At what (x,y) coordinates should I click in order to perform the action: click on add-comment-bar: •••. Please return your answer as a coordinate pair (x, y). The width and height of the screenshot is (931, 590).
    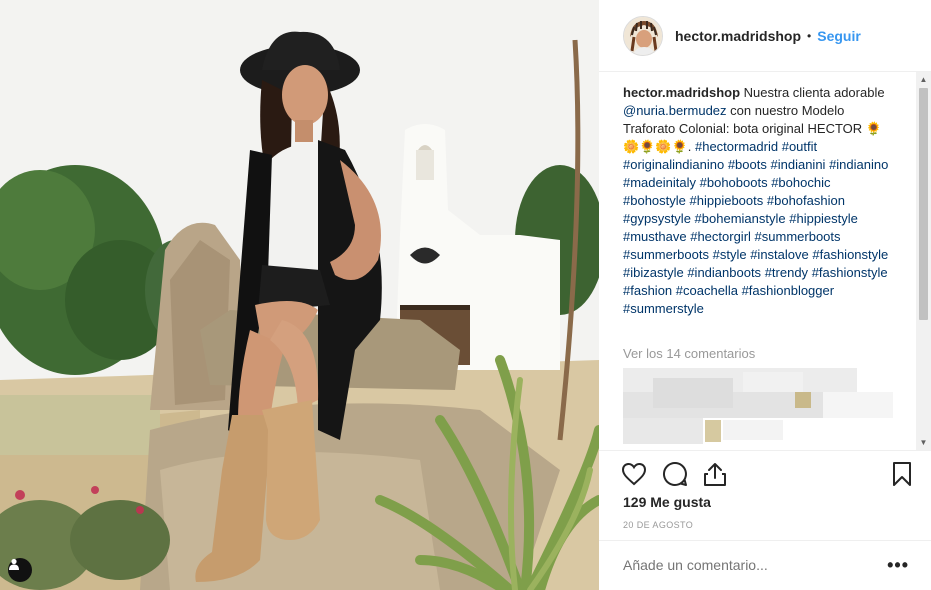
    Looking at the image, I should click on (765, 565).